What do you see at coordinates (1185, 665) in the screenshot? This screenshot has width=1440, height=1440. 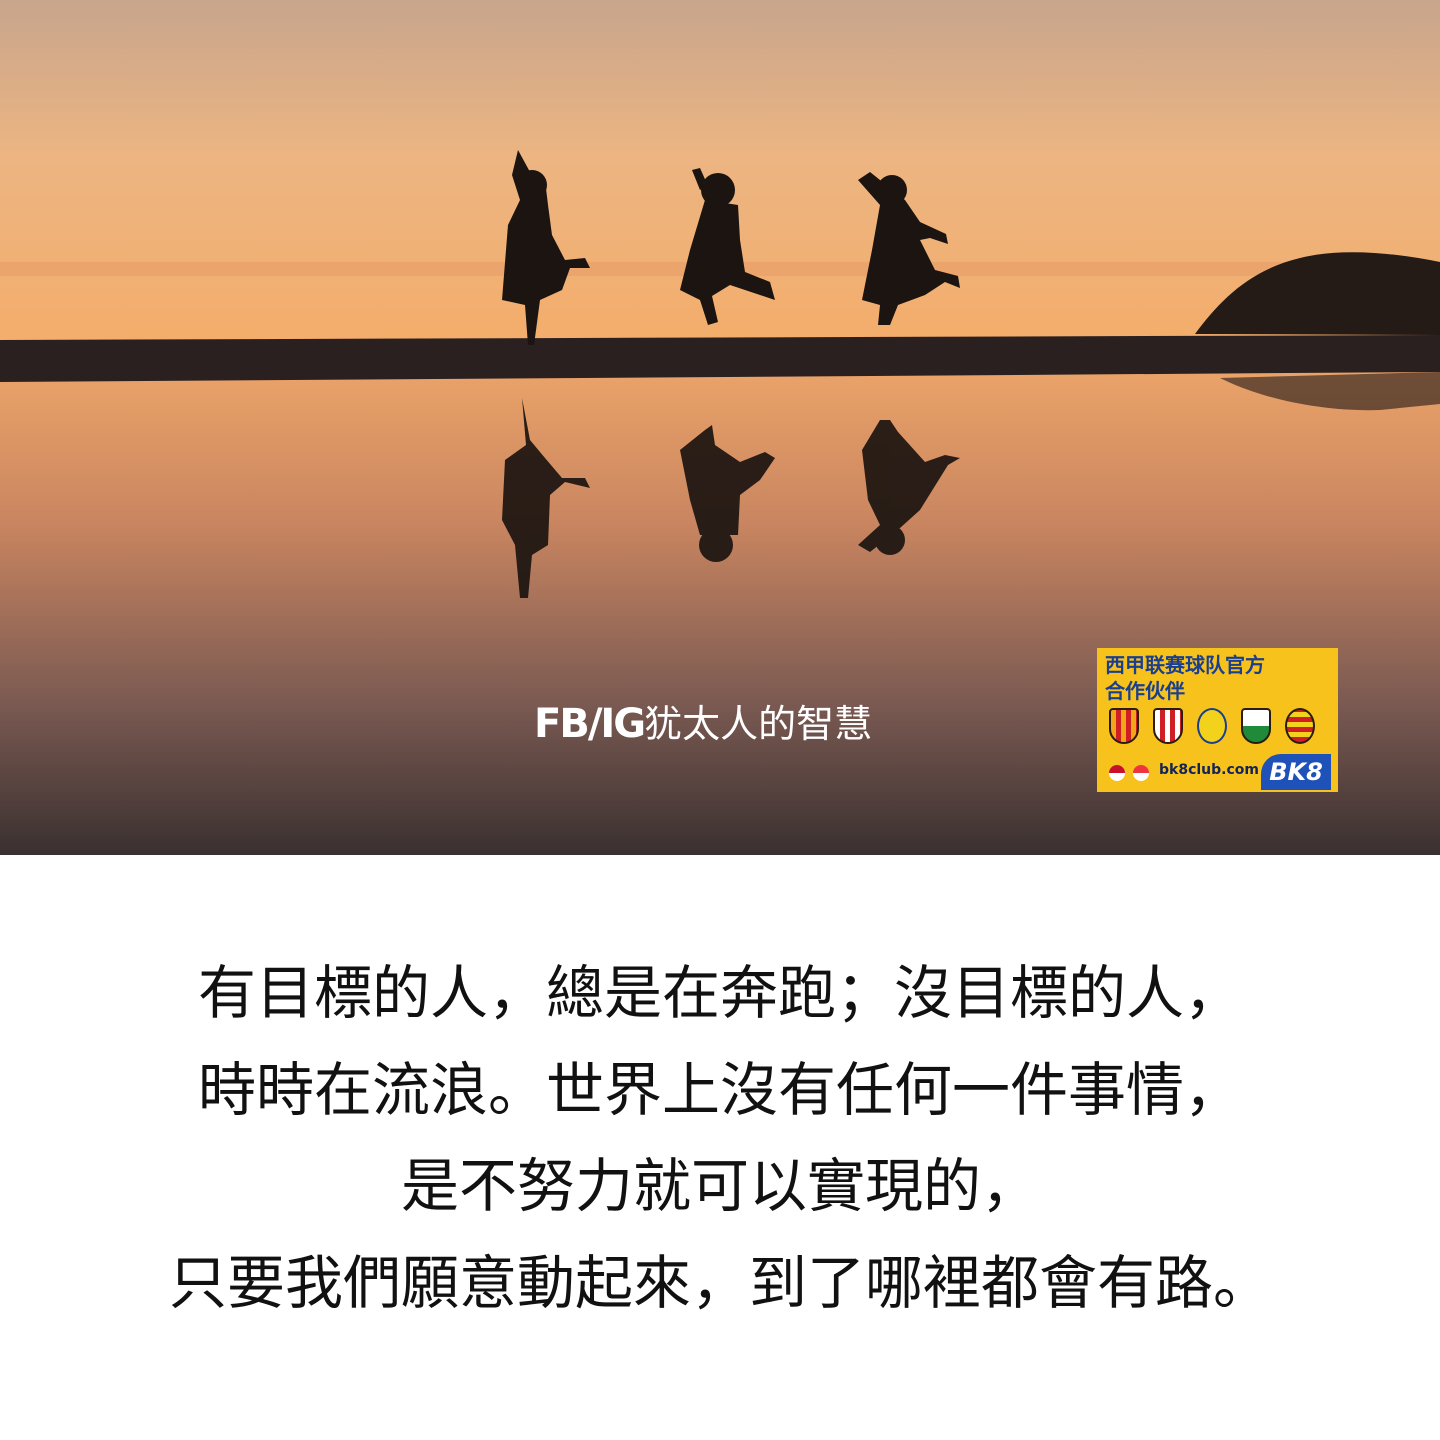 I see `sponsor-line-1: 西甲联赛球队官方` at bounding box center [1185, 665].